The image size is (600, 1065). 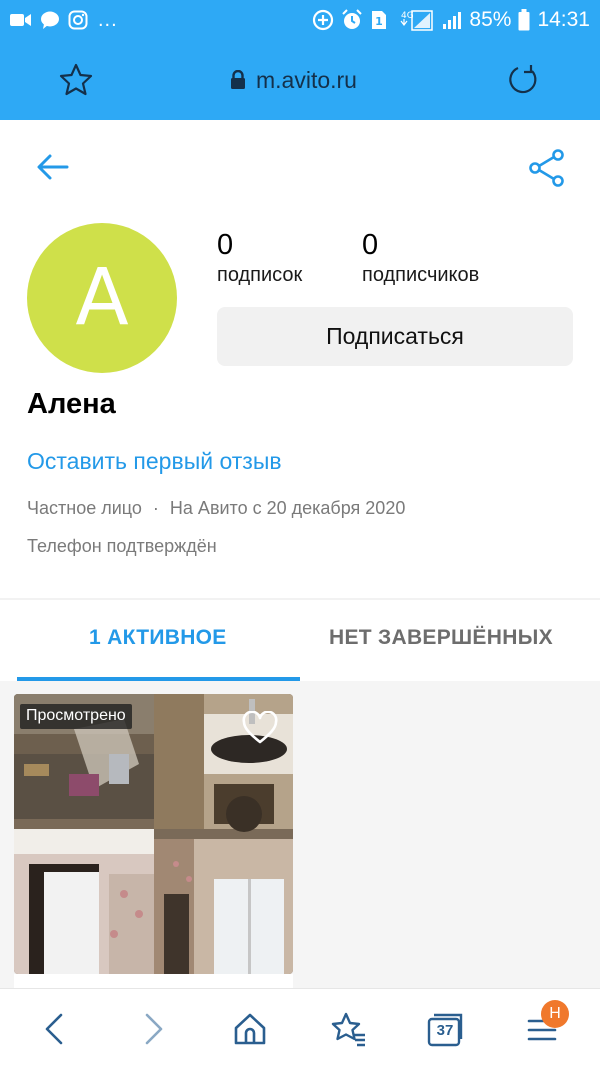 I want to click on subscriptions-label: подписок, so click(x=260, y=275).